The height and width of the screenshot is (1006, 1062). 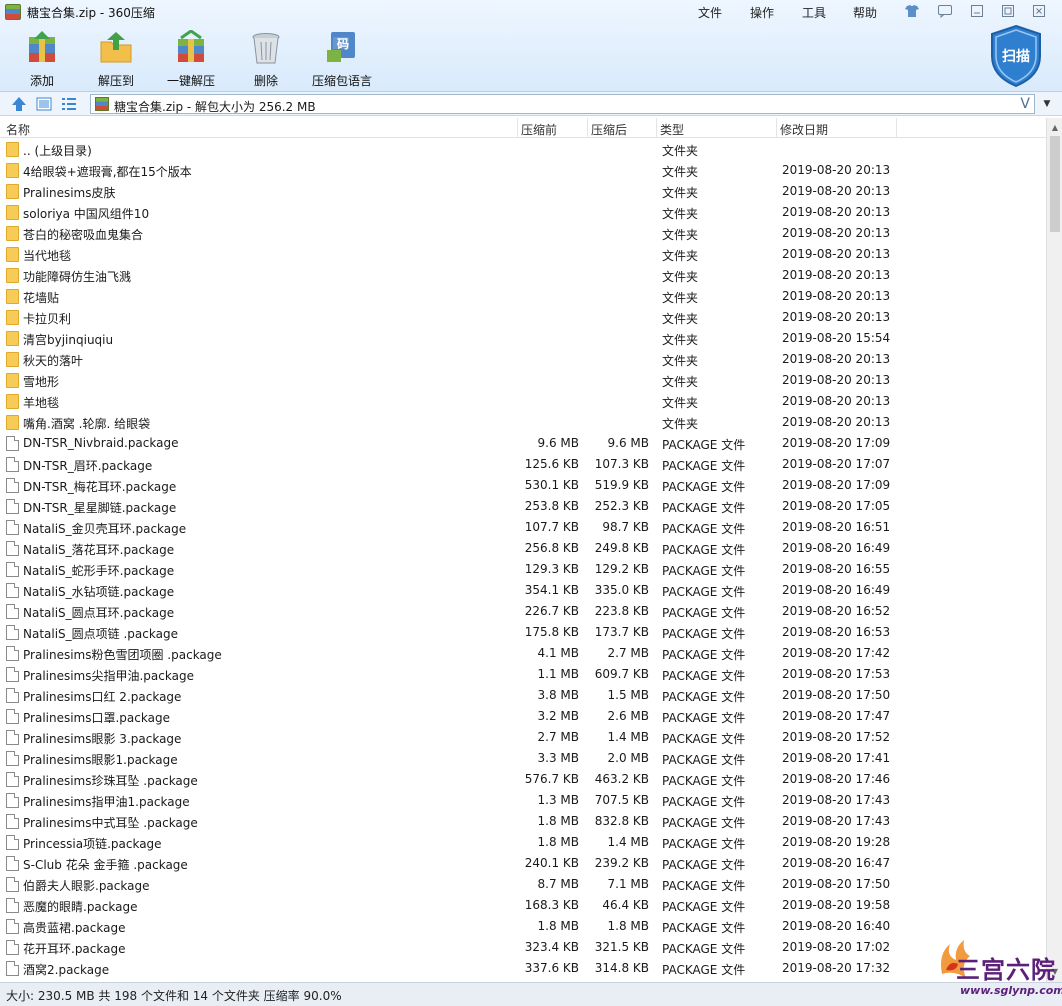 I want to click on scroll-up-icon: ▲, so click(x=1054, y=128).